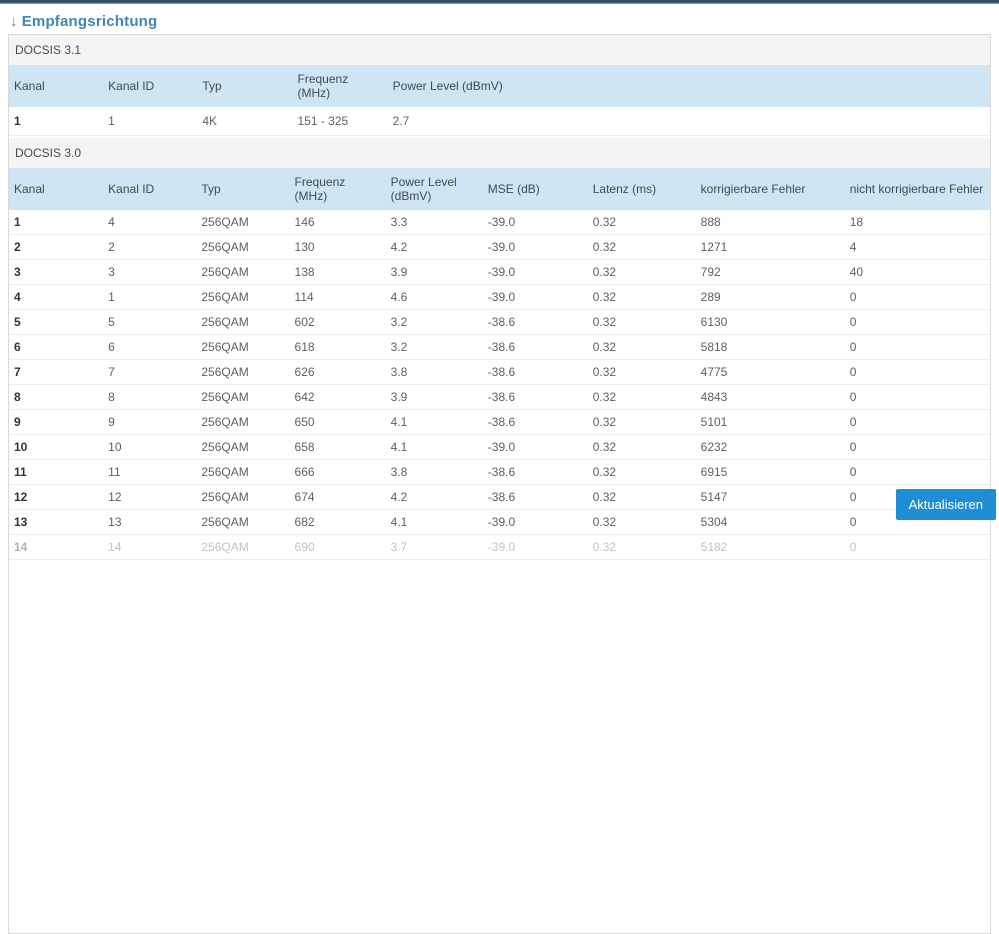  I want to click on table-cell: 289, so click(770, 297).